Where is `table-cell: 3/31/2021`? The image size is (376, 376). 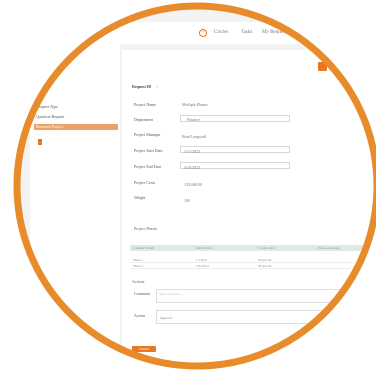
table-cell: 3/31/2021 is located at coordinates (202, 266).